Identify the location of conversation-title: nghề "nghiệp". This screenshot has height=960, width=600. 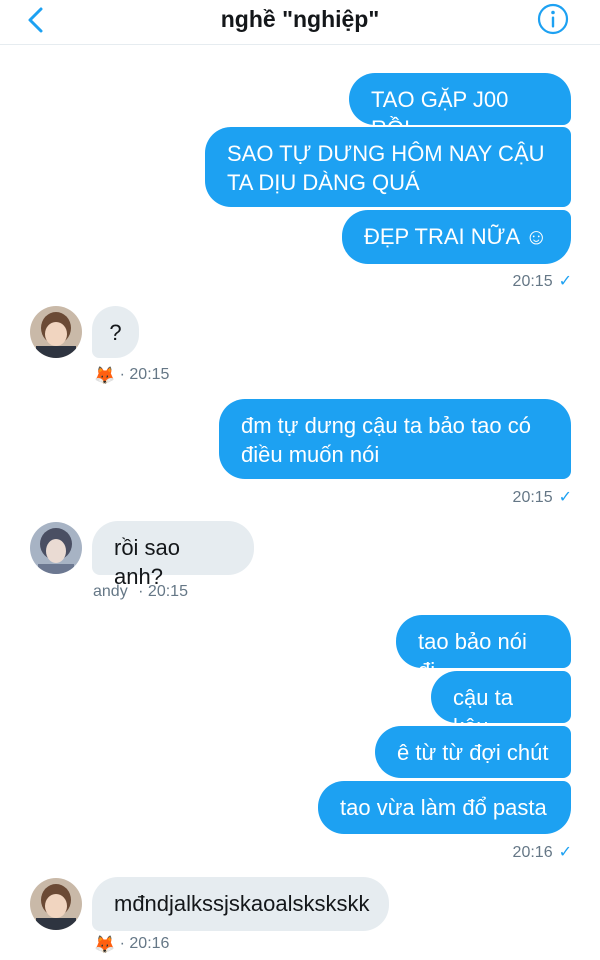
(300, 19).